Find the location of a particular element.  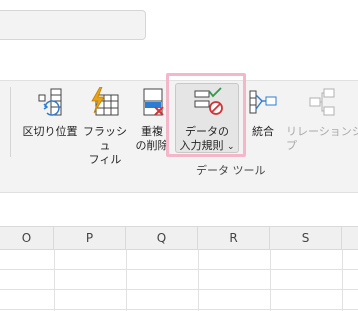

relationships-button: リレーションシップ is located at coordinates (322, 120).